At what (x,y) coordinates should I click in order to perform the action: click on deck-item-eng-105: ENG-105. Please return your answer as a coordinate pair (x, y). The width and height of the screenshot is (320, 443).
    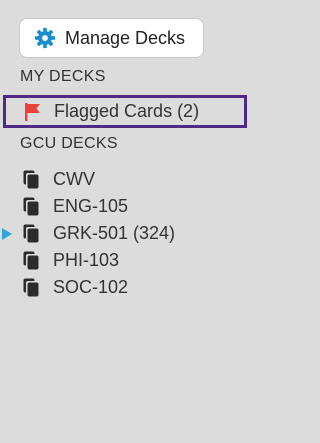
    Looking at the image, I should click on (126, 206).